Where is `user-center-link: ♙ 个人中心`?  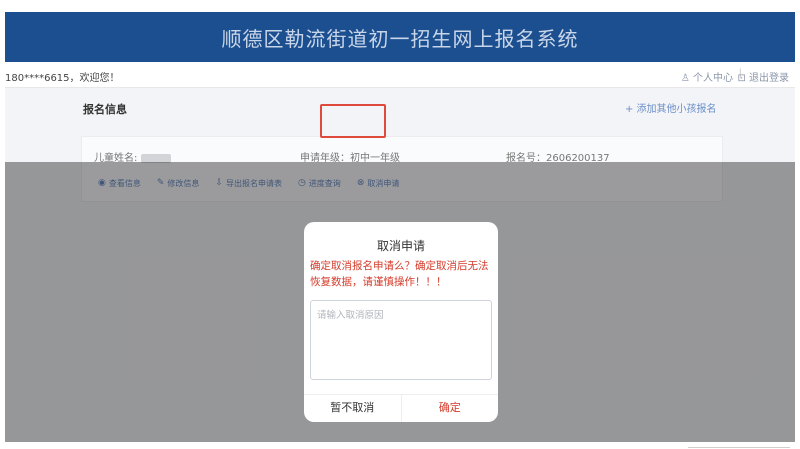
user-center-link: ♙ 个人中心 is located at coordinates (707, 76).